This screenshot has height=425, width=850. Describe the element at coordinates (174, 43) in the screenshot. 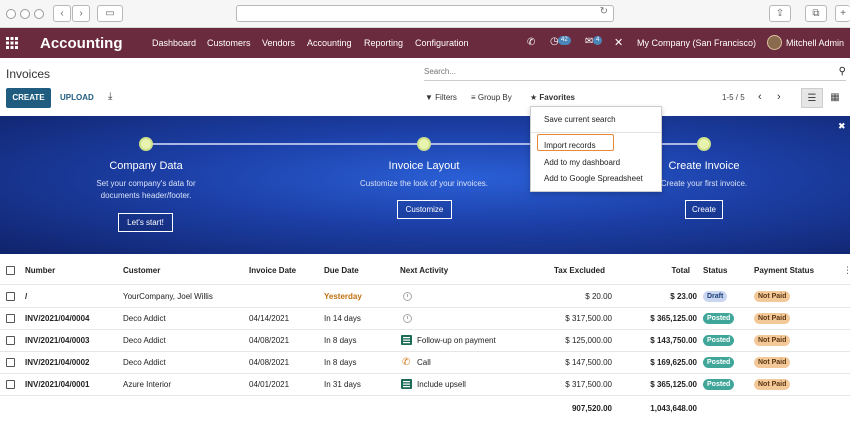

I see `menu-dashboard: Dashboard` at that location.